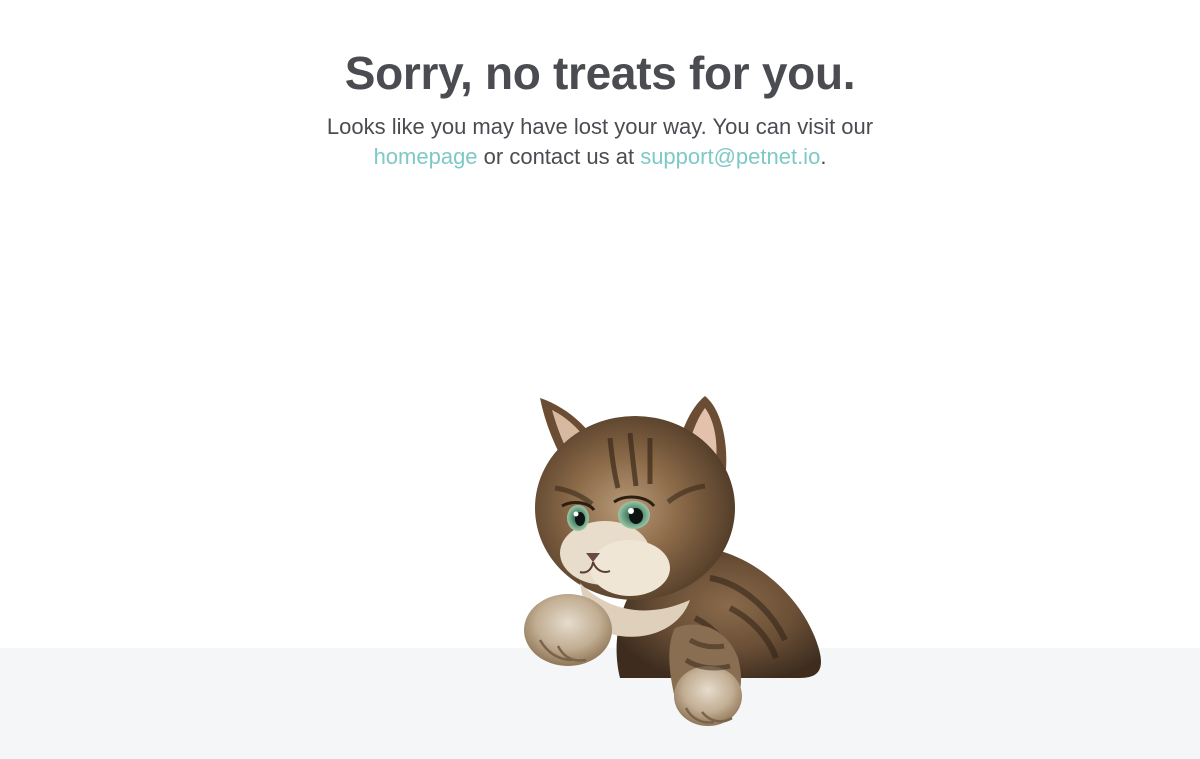 The width and height of the screenshot is (1200, 759). I want to click on page-title: Sorry, no treats for you., so click(600, 73).